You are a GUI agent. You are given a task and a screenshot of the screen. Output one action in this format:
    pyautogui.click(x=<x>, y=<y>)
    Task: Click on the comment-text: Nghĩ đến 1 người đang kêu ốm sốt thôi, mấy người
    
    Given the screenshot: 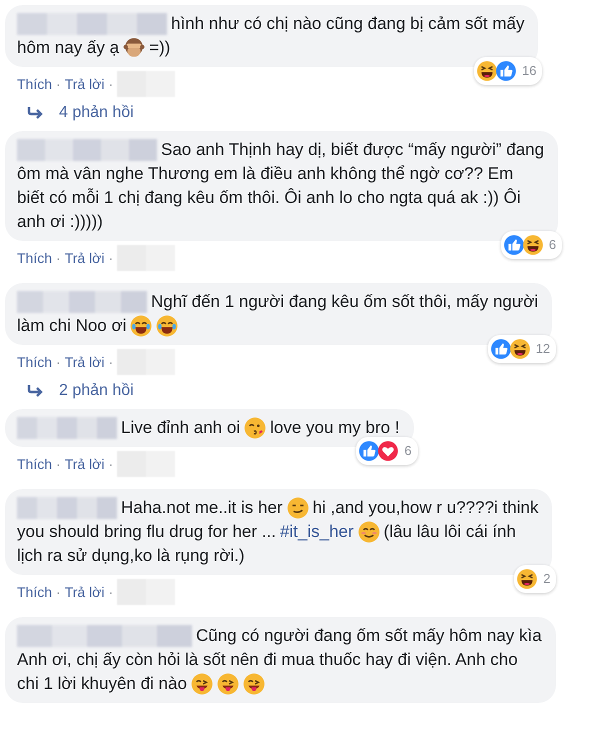 What is the action you would take?
    pyautogui.click(x=344, y=302)
    